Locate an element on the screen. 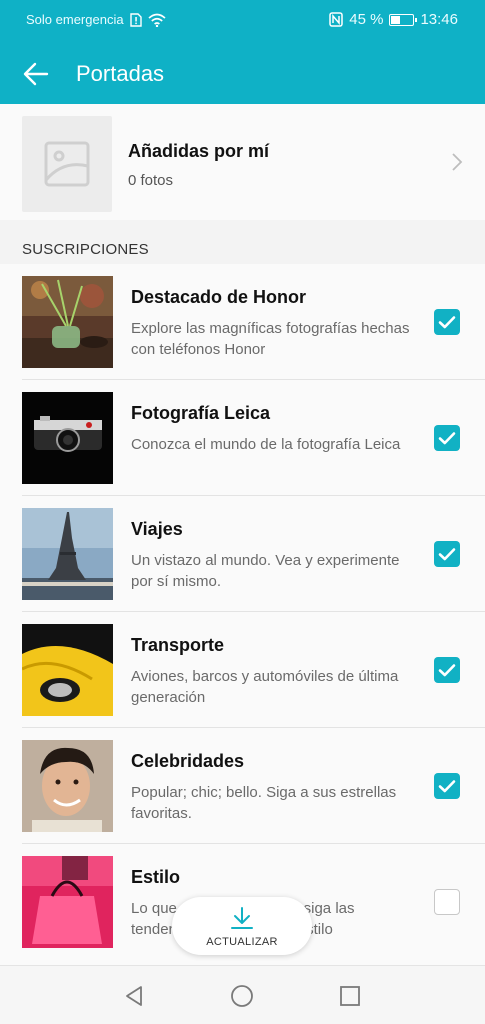 The width and height of the screenshot is (485, 1024). nav-home-button is located at coordinates (242, 996).